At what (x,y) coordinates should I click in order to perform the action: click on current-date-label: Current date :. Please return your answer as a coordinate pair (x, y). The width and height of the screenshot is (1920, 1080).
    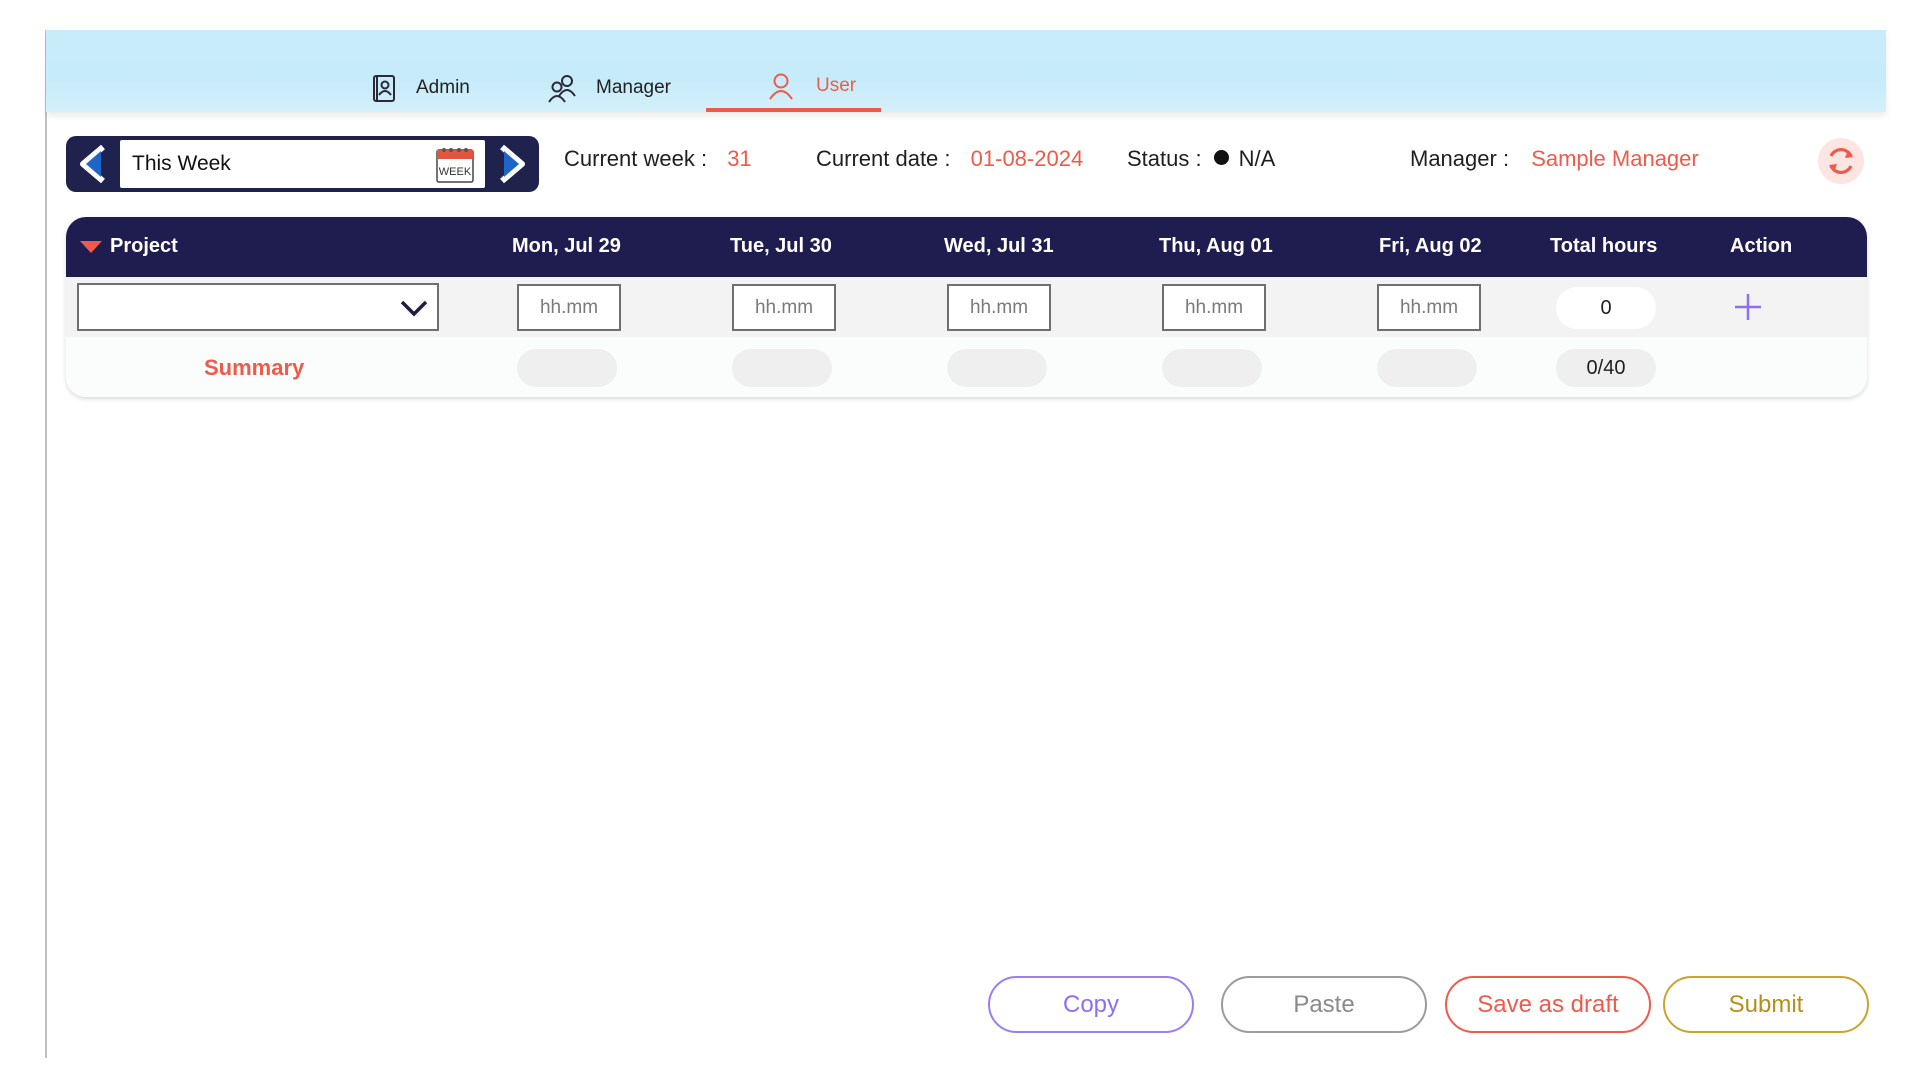
    Looking at the image, I should click on (883, 158).